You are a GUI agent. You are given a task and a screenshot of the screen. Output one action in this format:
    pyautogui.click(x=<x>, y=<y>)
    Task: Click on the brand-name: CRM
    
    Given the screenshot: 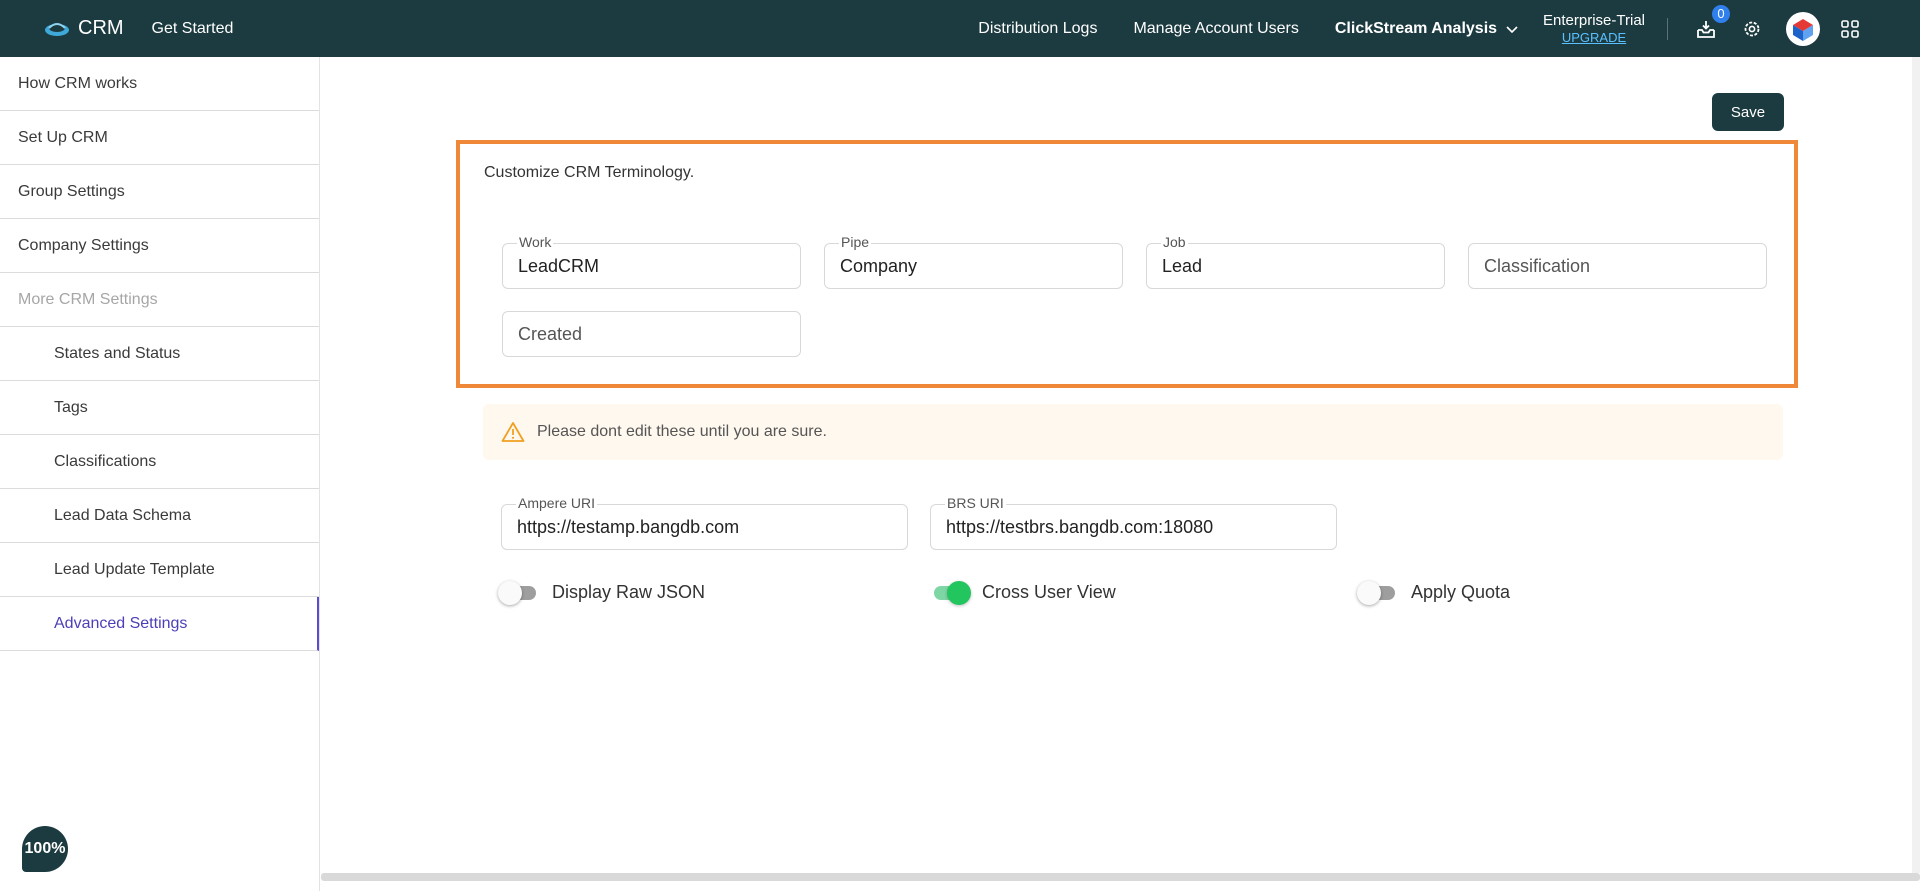 What is the action you would take?
    pyautogui.click(x=101, y=28)
    